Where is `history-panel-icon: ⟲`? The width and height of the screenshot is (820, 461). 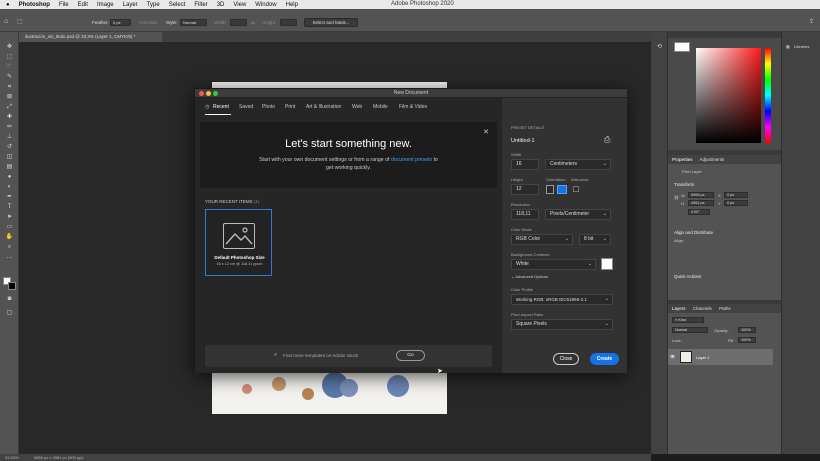
history-panel-icon: ⟲ is located at coordinates (659, 47).